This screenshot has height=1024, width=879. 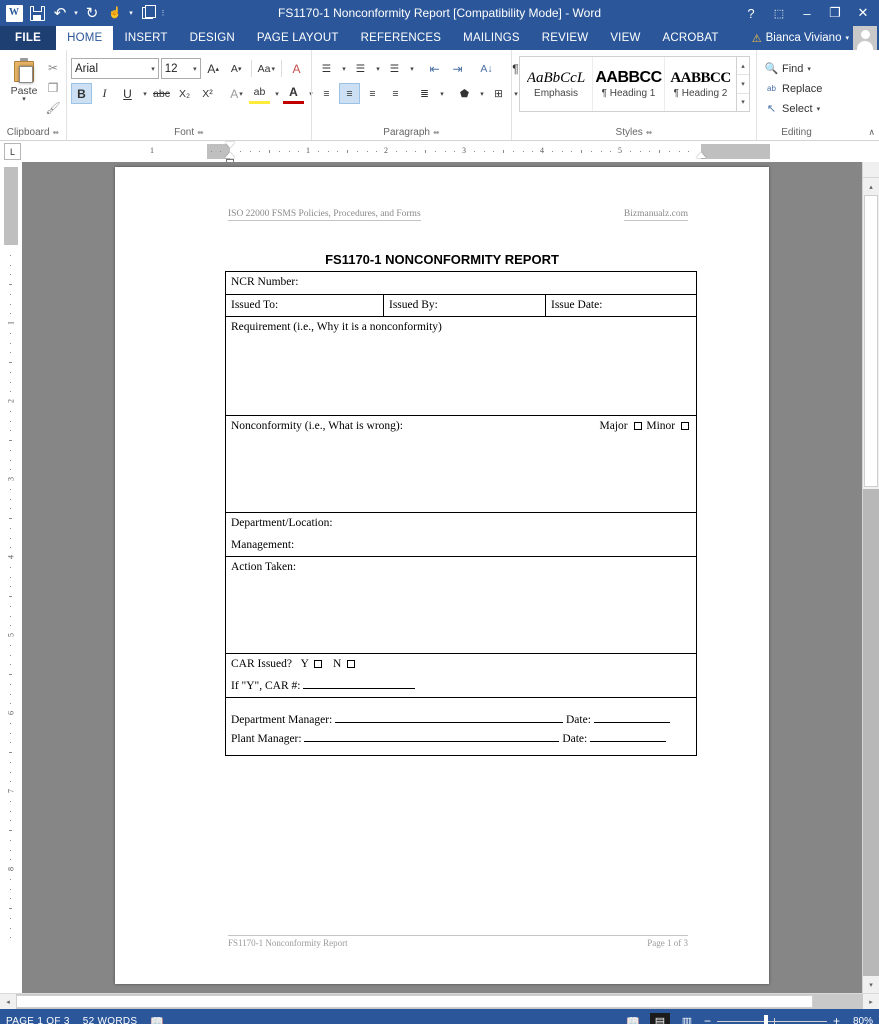 What do you see at coordinates (436, 132) in the screenshot?
I see `paragraph-dialog-launcher: ⬌` at bounding box center [436, 132].